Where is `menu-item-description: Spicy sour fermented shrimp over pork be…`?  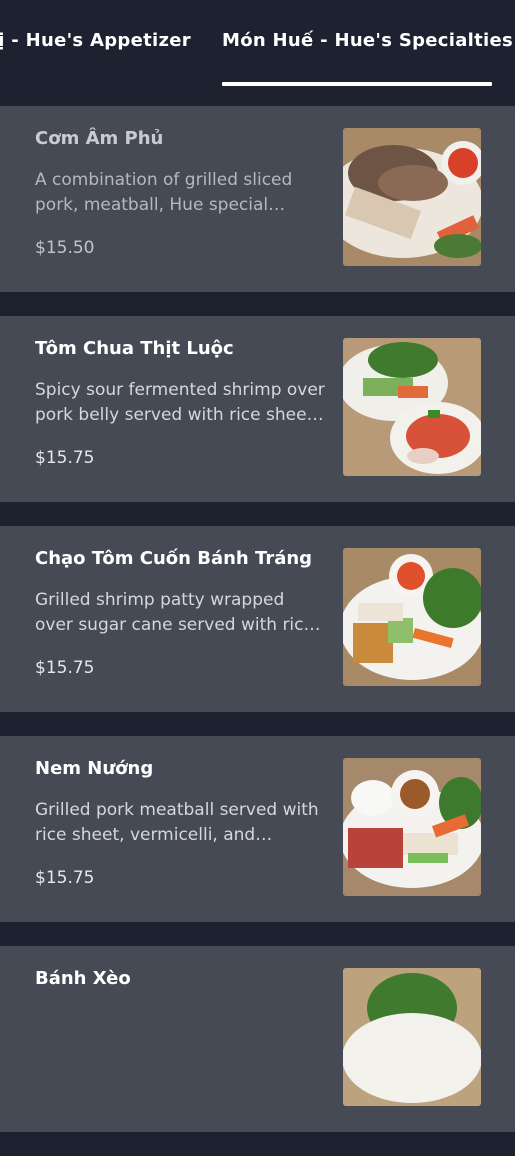
menu-item-description: Spicy sour fermented shrimp over pork be… is located at coordinates (180, 402).